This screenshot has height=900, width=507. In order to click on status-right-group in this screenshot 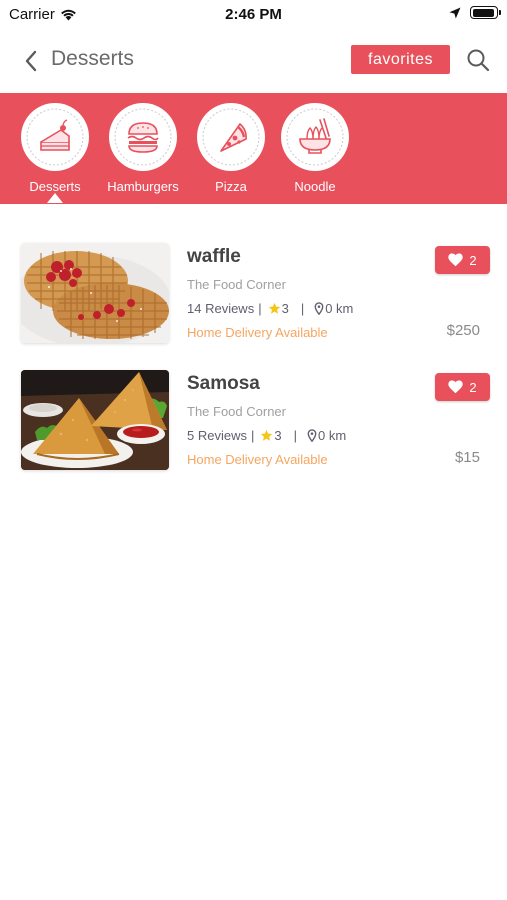, I will do `click(475, 12)`.